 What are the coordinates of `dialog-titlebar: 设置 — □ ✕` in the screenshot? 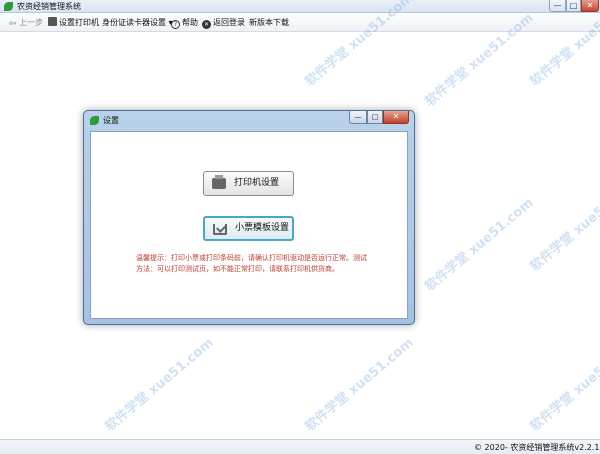 It's located at (249, 120).